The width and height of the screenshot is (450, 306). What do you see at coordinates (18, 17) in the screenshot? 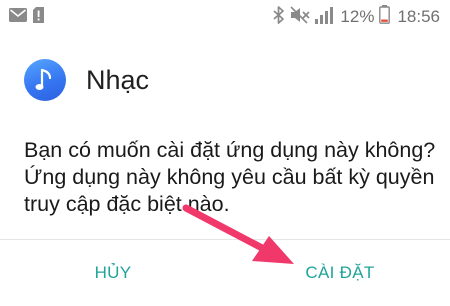
I see `mail-icon` at bounding box center [18, 17].